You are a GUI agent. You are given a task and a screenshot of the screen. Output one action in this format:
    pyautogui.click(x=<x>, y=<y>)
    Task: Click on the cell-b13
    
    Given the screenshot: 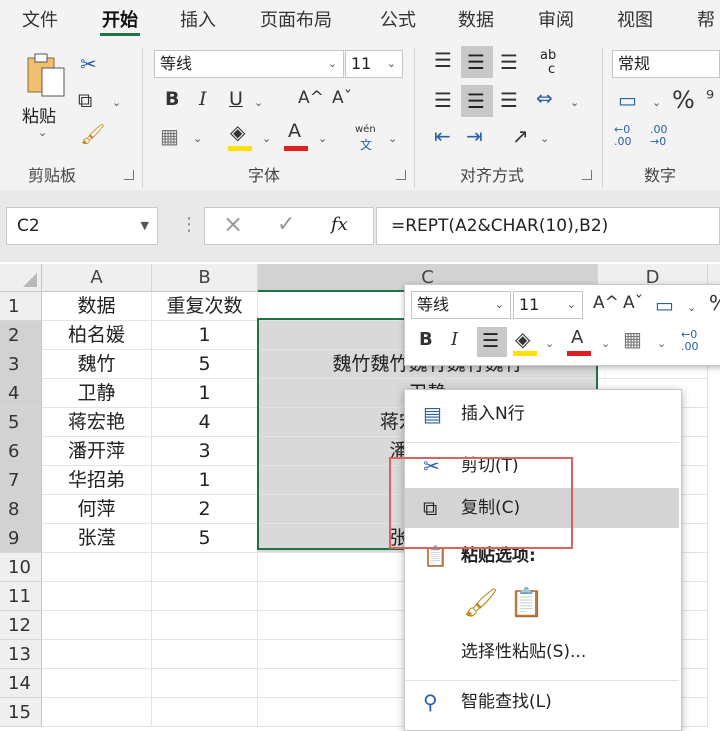 What is the action you would take?
    pyautogui.click(x=205, y=654)
    